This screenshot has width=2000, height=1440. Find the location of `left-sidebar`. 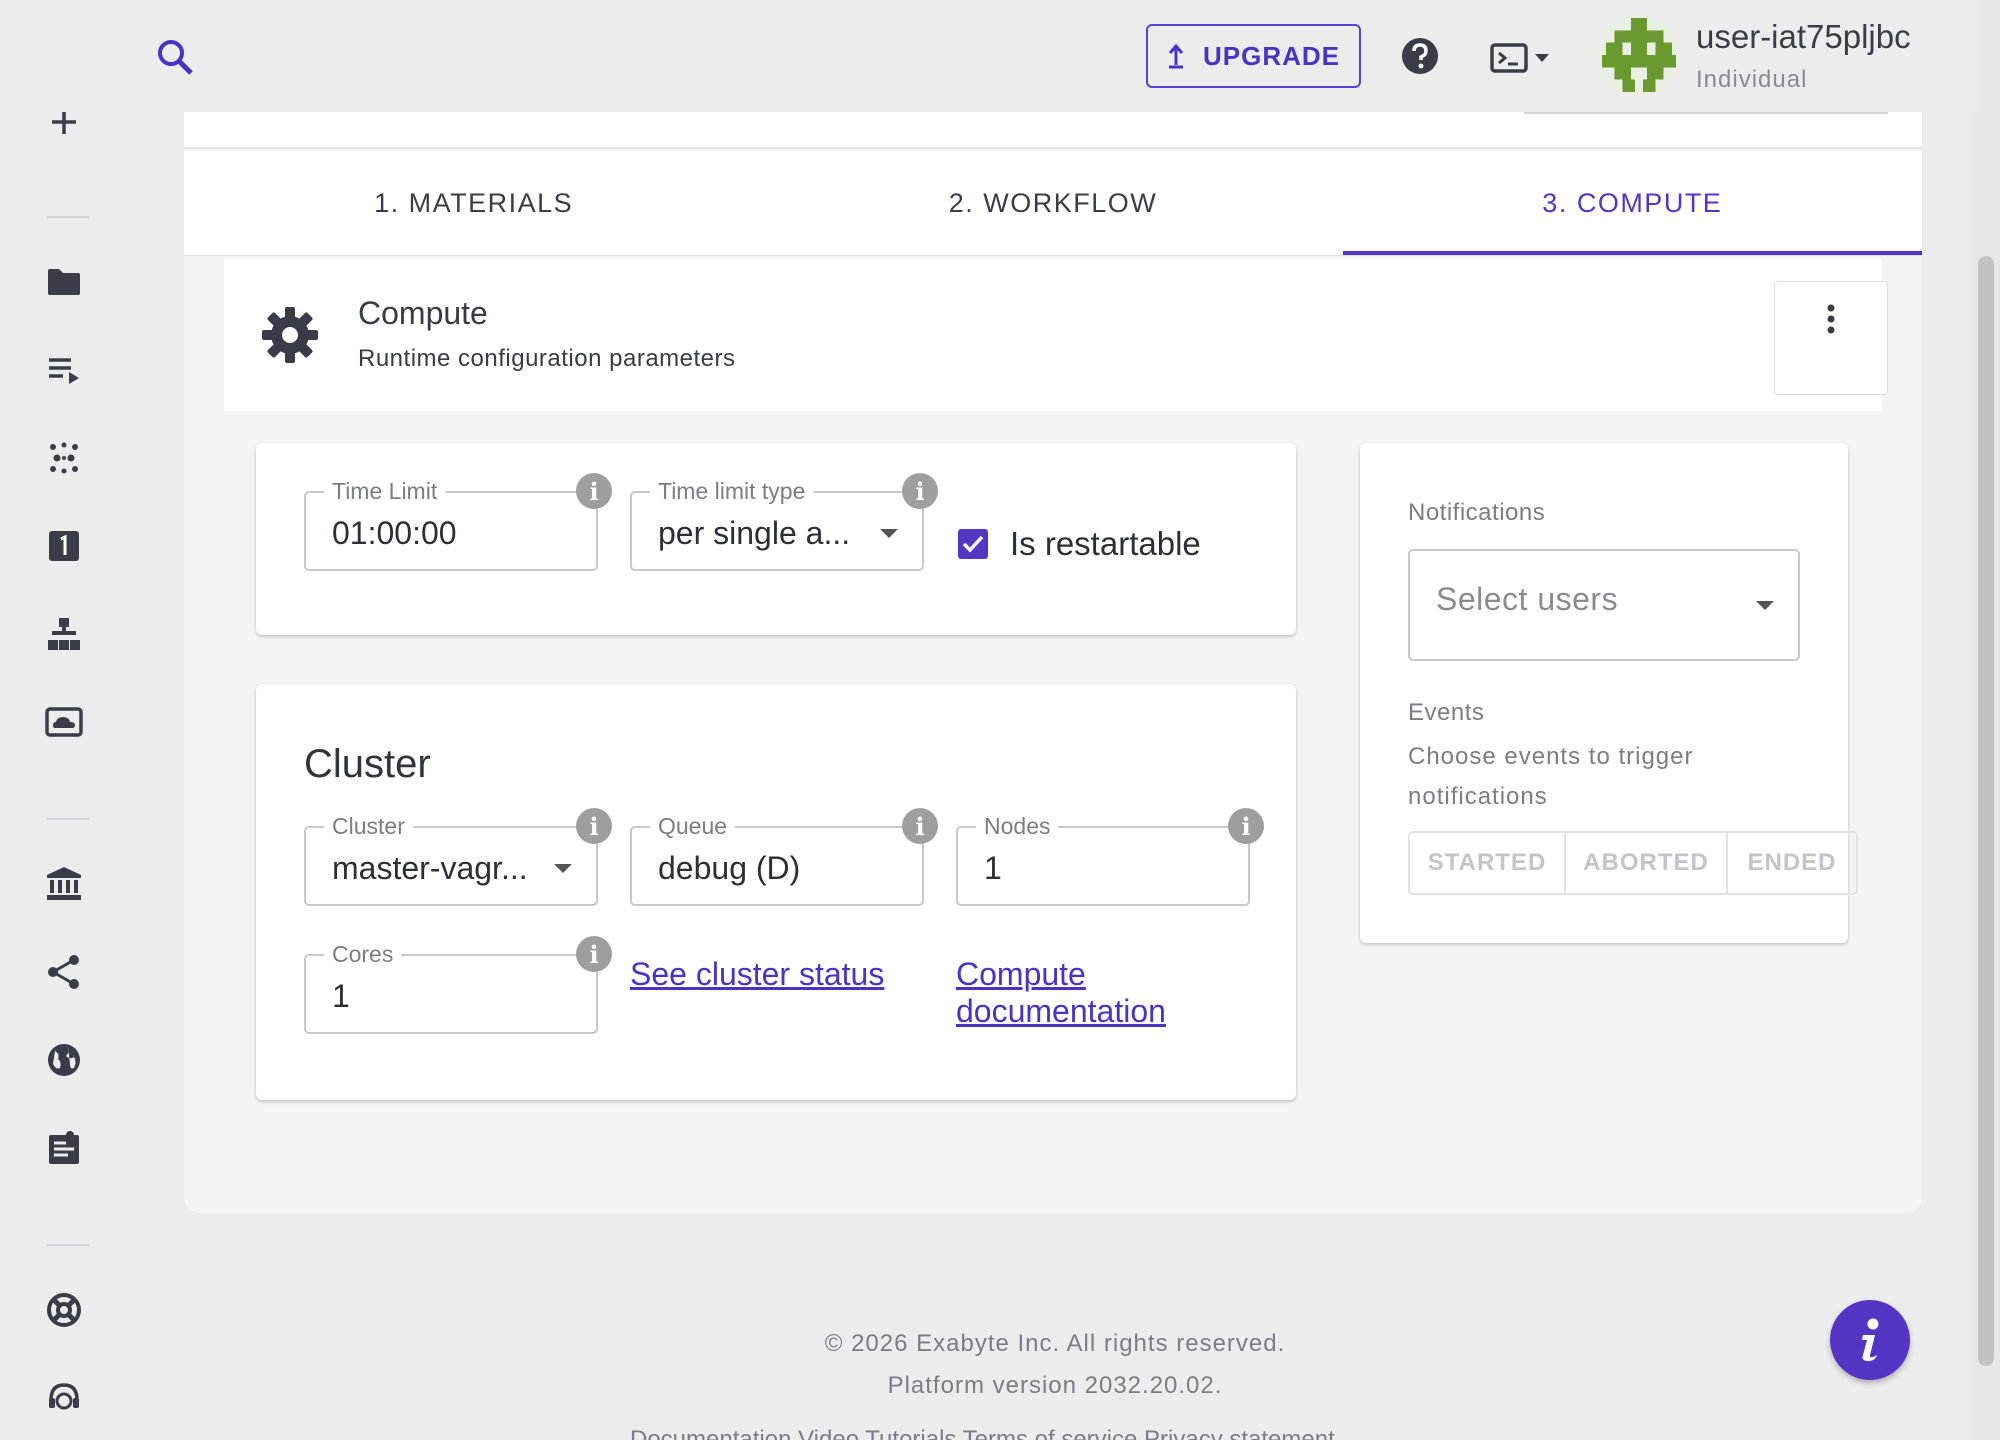

left-sidebar is located at coordinates (64, 720).